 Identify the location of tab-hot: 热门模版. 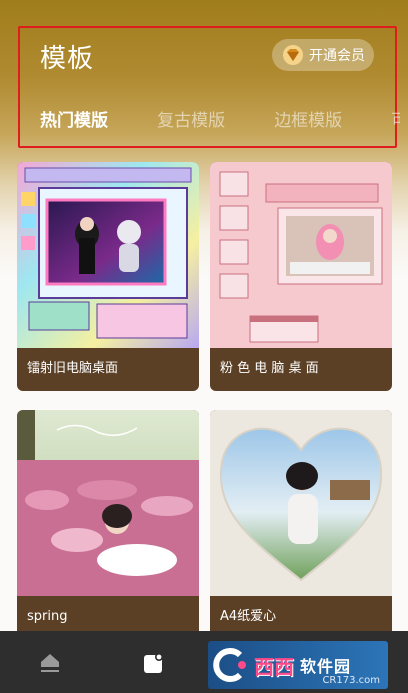
(74, 118).